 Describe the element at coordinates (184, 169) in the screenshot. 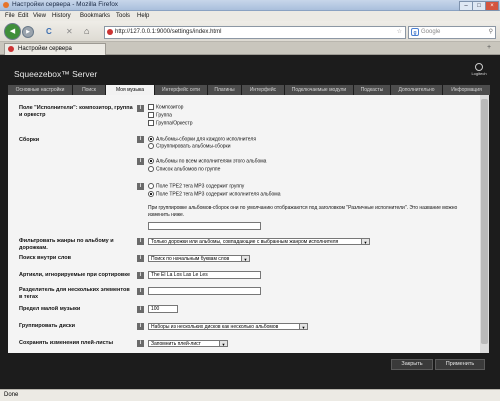

I see `album-artists-radio-band: Список альбомов по группе` at that location.